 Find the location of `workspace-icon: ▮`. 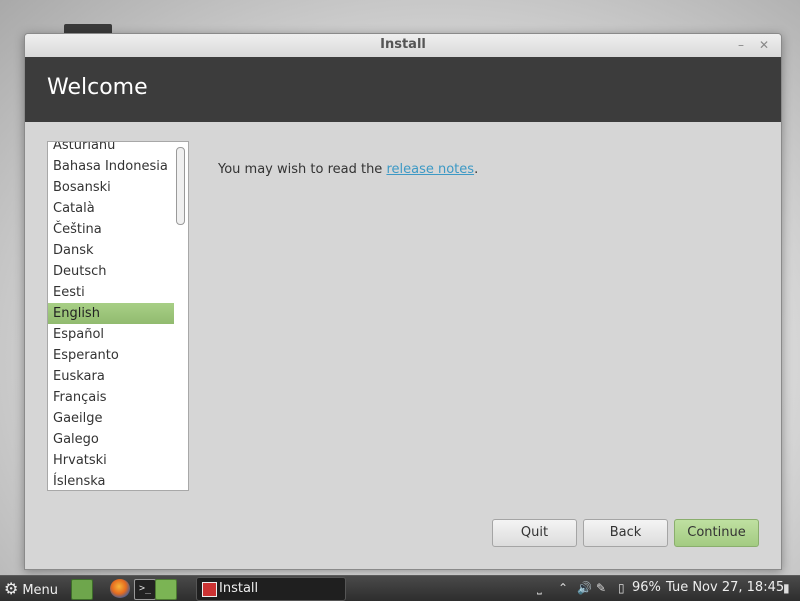

workspace-icon: ▮ is located at coordinates (786, 588).